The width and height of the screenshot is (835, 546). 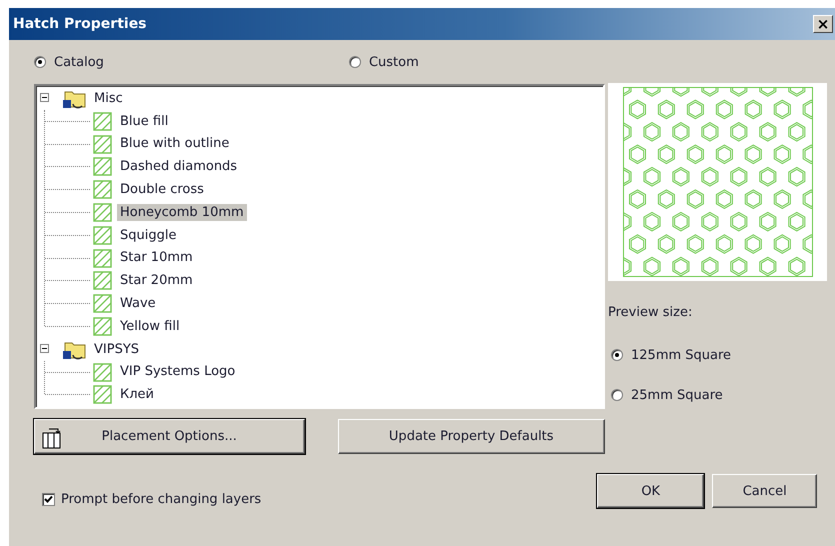 I want to click on tree-item: Star 20mm, so click(x=156, y=281).